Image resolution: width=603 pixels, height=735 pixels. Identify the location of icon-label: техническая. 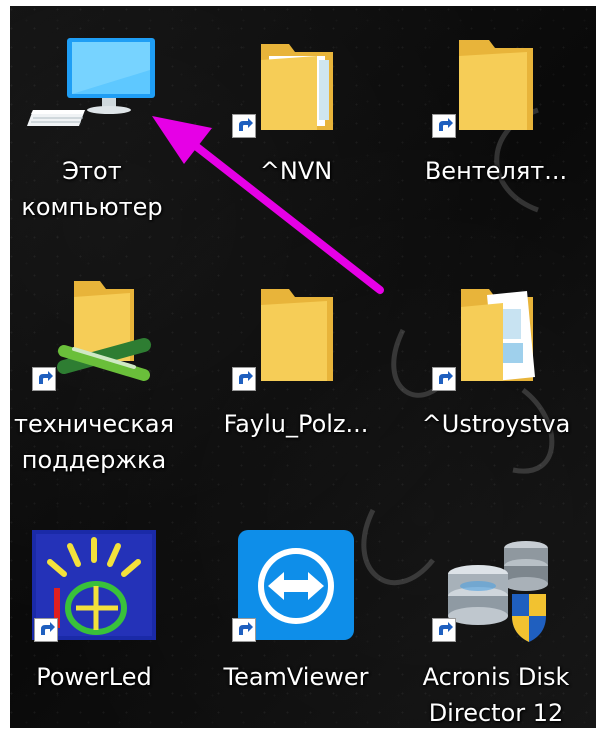
(94, 424).